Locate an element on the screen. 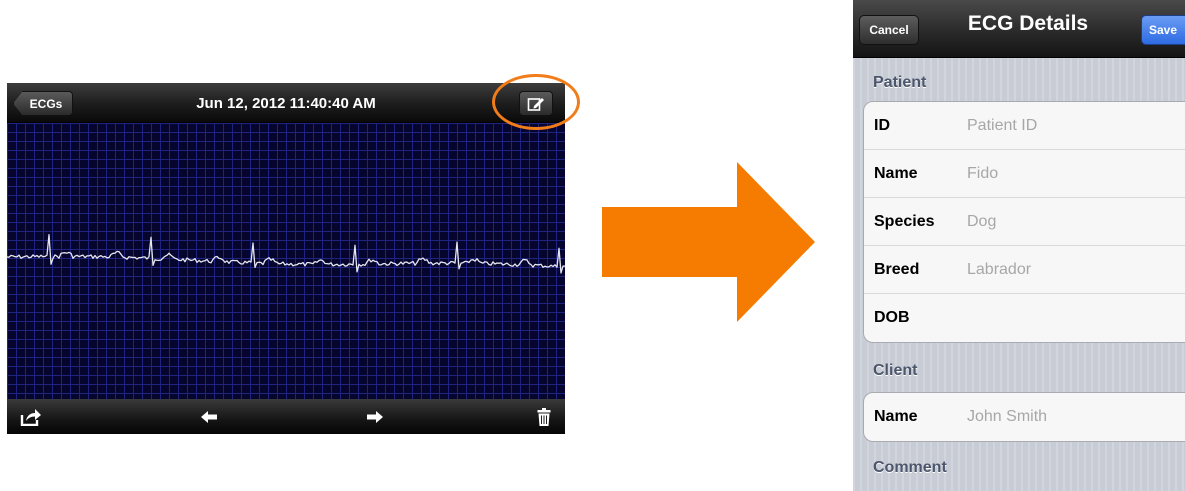 The height and width of the screenshot is (491, 1185). row-label: Breed is located at coordinates (897, 269).